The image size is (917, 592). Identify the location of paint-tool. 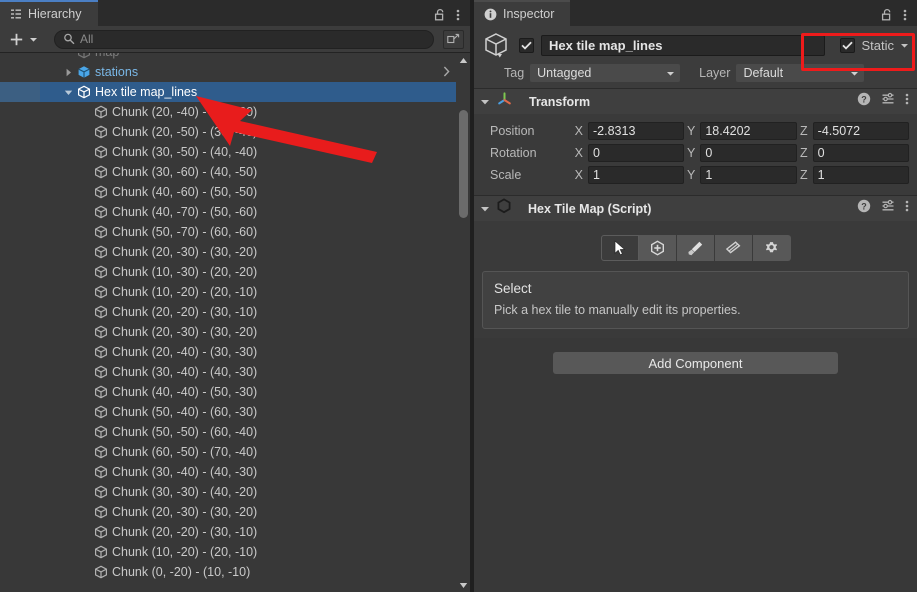
(695, 248).